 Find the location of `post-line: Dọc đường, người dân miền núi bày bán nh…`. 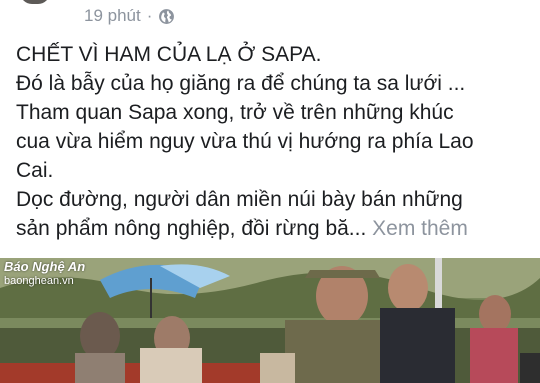

post-line: Dọc đường, người dân miền núi bày bán nh… is located at coordinates (239, 199).